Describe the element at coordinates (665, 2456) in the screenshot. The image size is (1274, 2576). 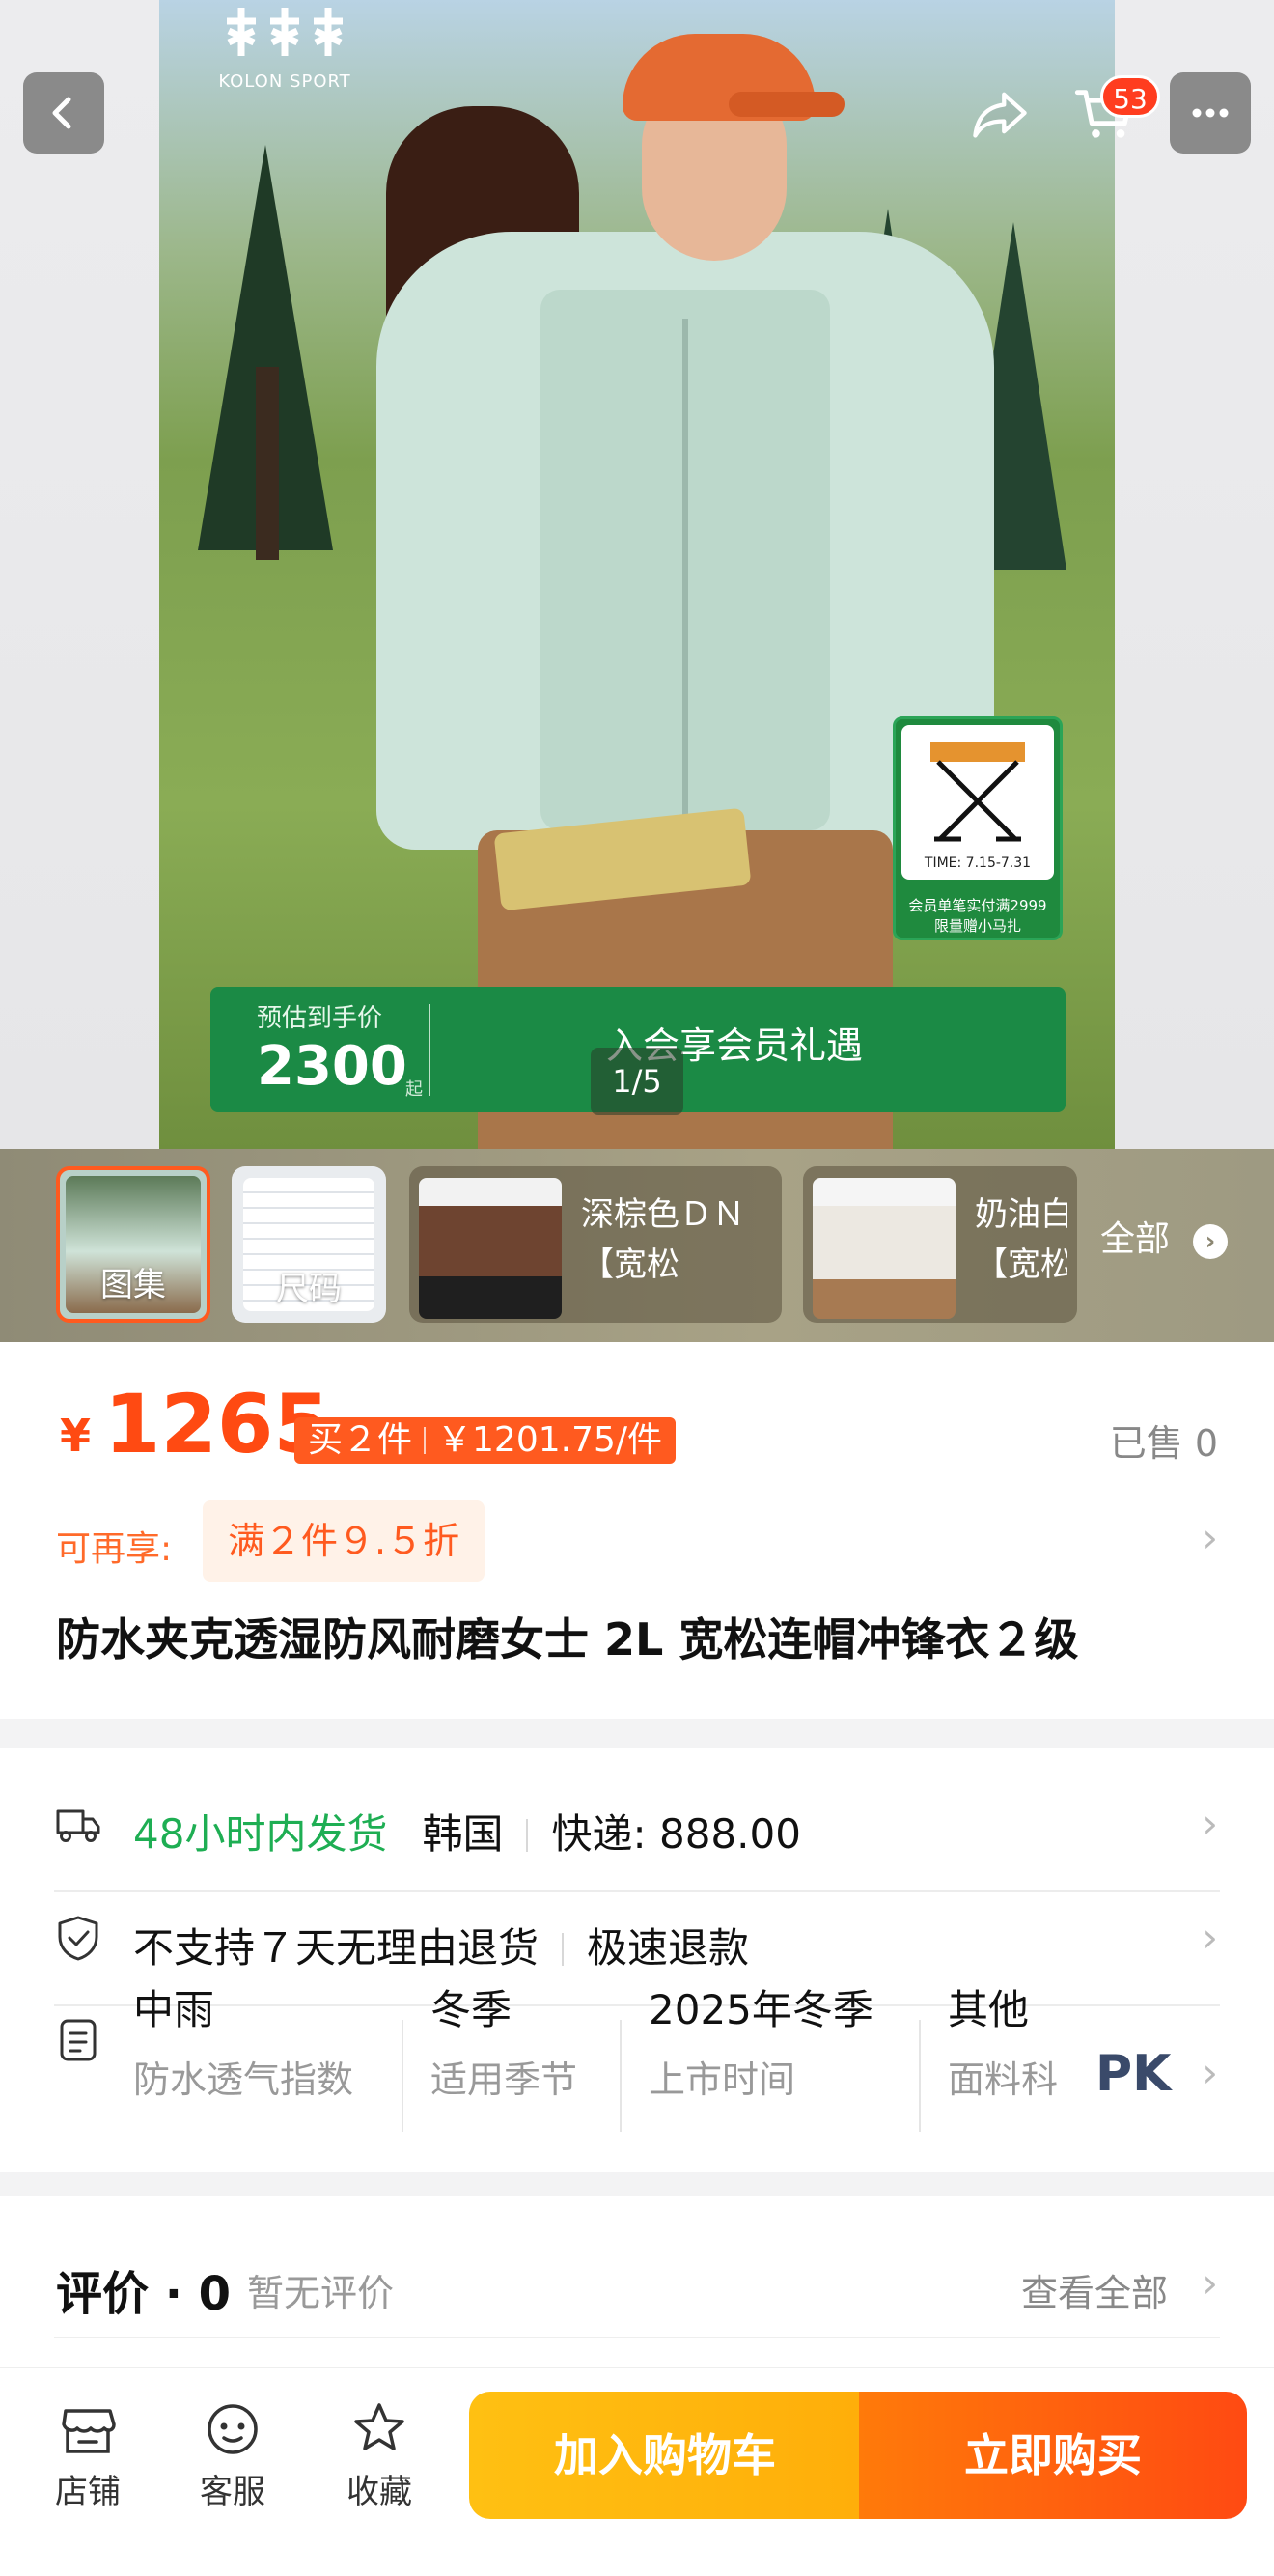
I see `add-to-cart-button: 加入购物车` at that location.